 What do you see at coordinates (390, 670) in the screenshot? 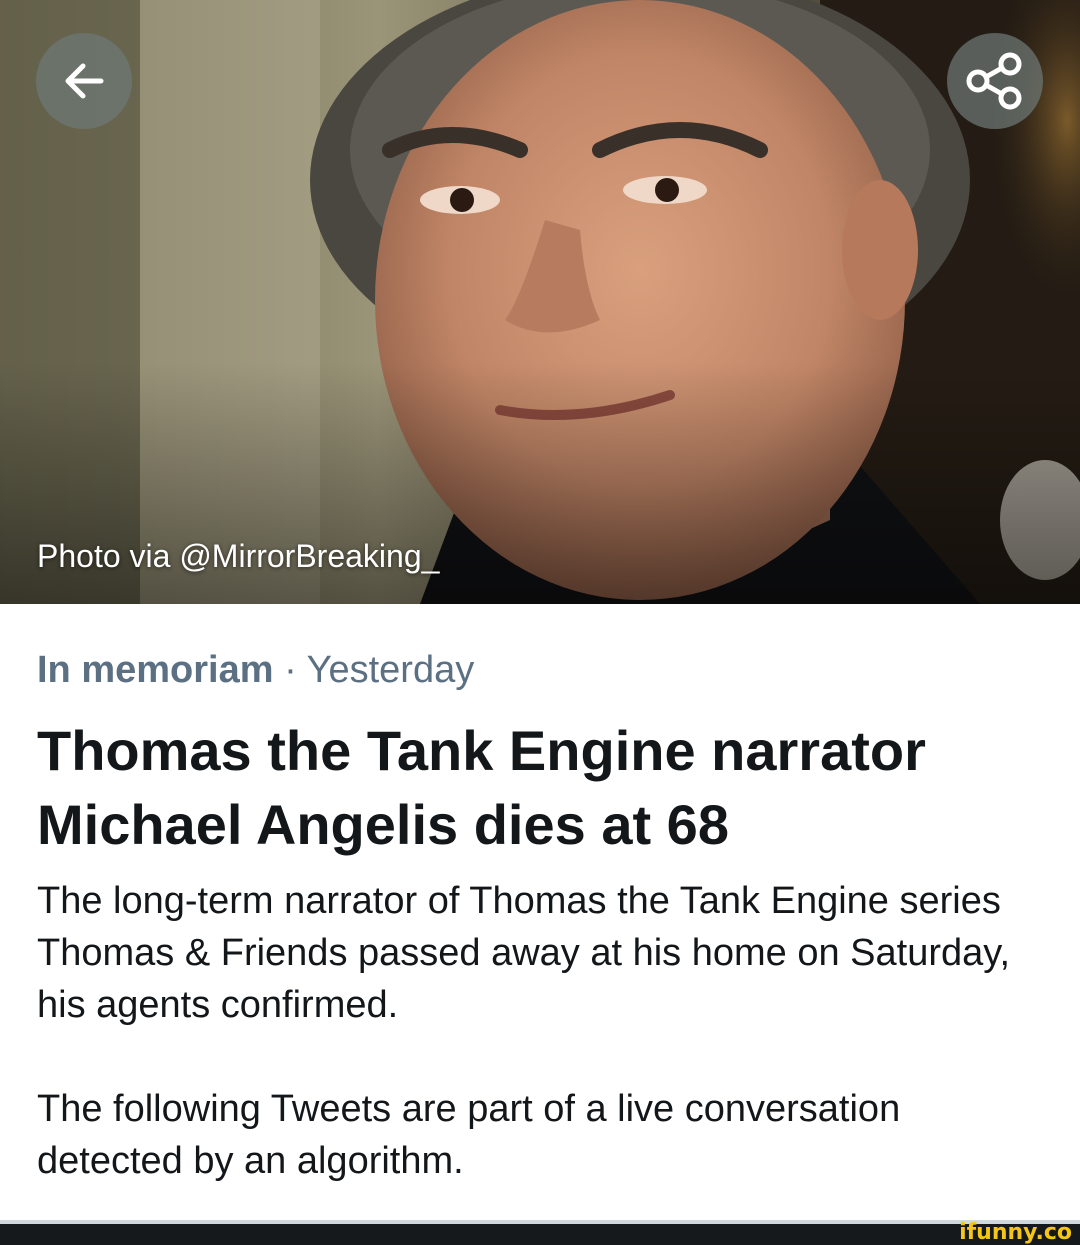
I see `timestamp: Yesterday` at bounding box center [390, 670].